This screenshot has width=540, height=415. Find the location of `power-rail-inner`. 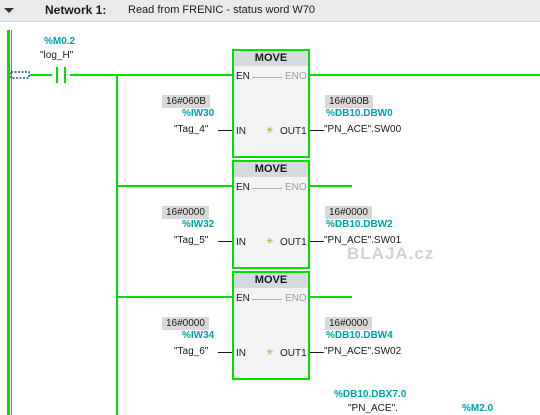

power-rail-inner is located at coordinates (11, 222).